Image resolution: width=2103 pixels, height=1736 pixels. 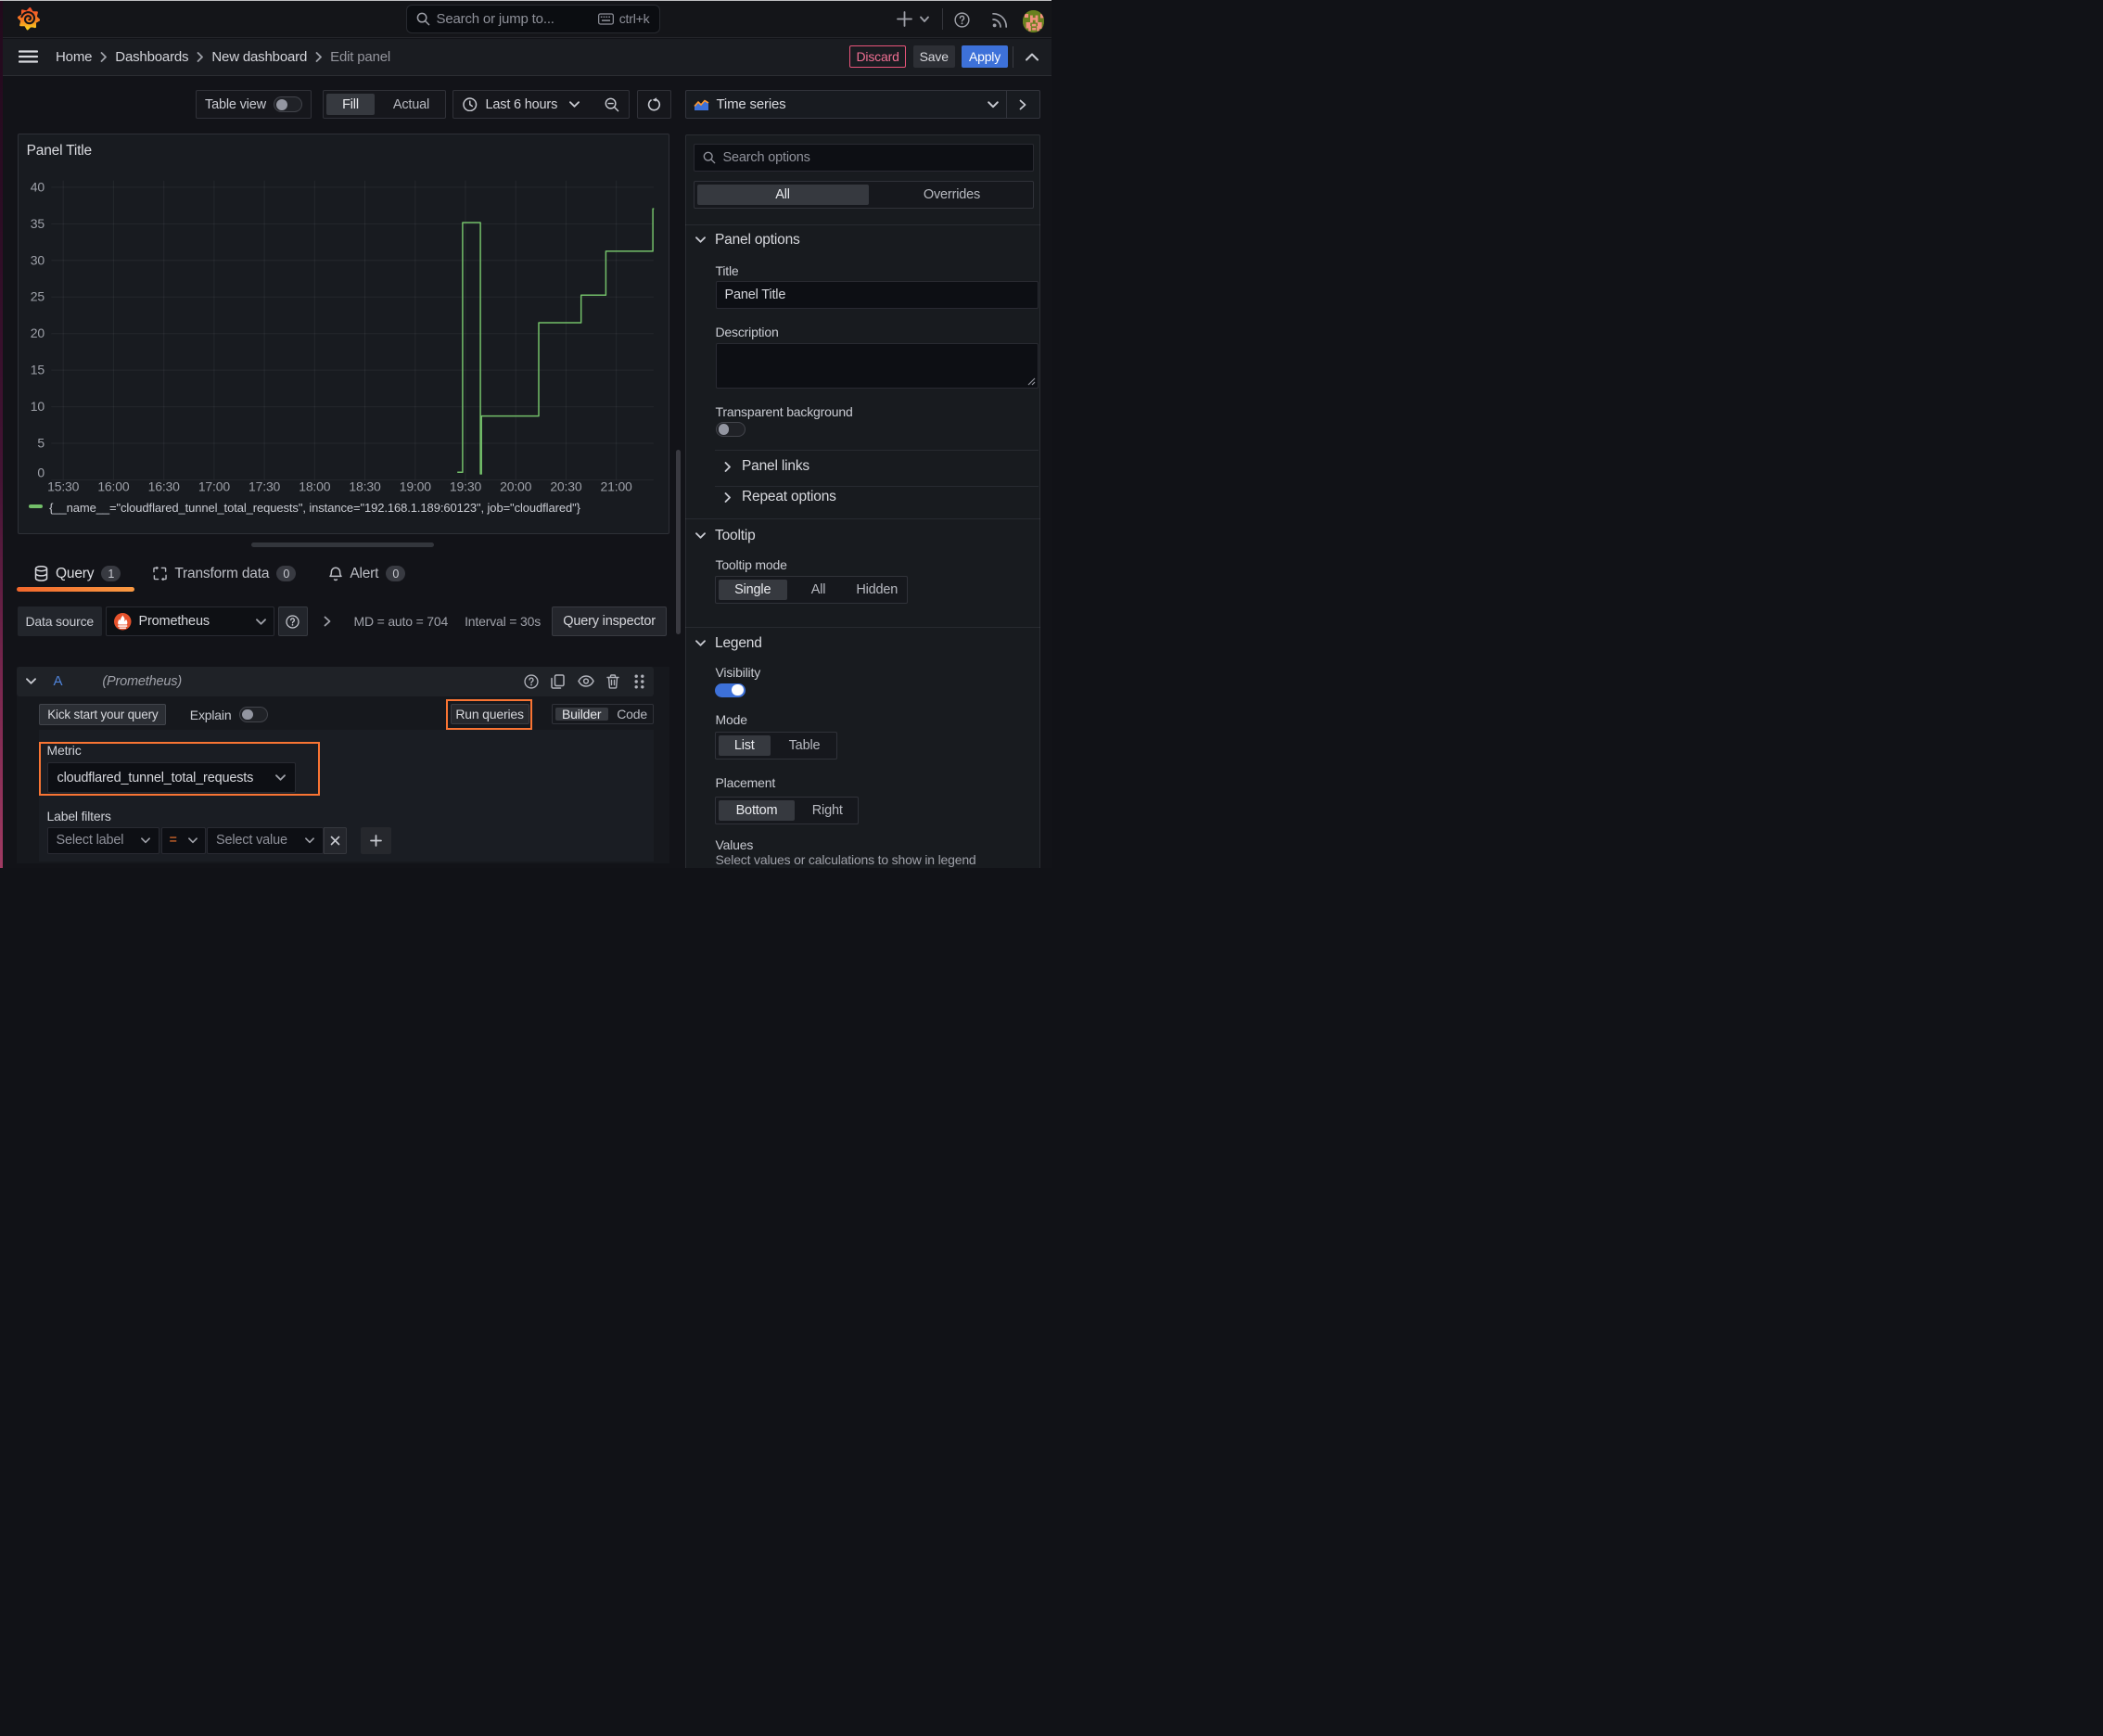 What do you see at coordinates (63, 486) in the screenshot?
I see `svg-text: 15:30` at bounding box center [63, 486].